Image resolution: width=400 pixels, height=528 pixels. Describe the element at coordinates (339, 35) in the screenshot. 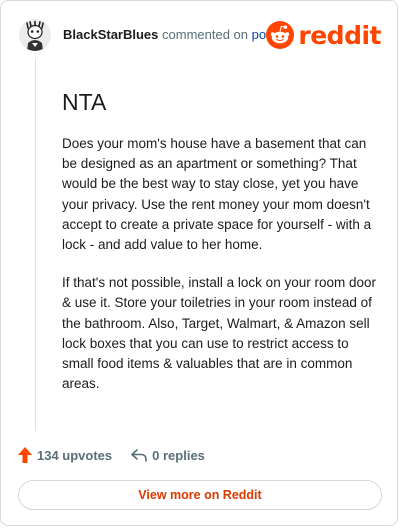

I see `reddit-wordmark: reddit` at that location.